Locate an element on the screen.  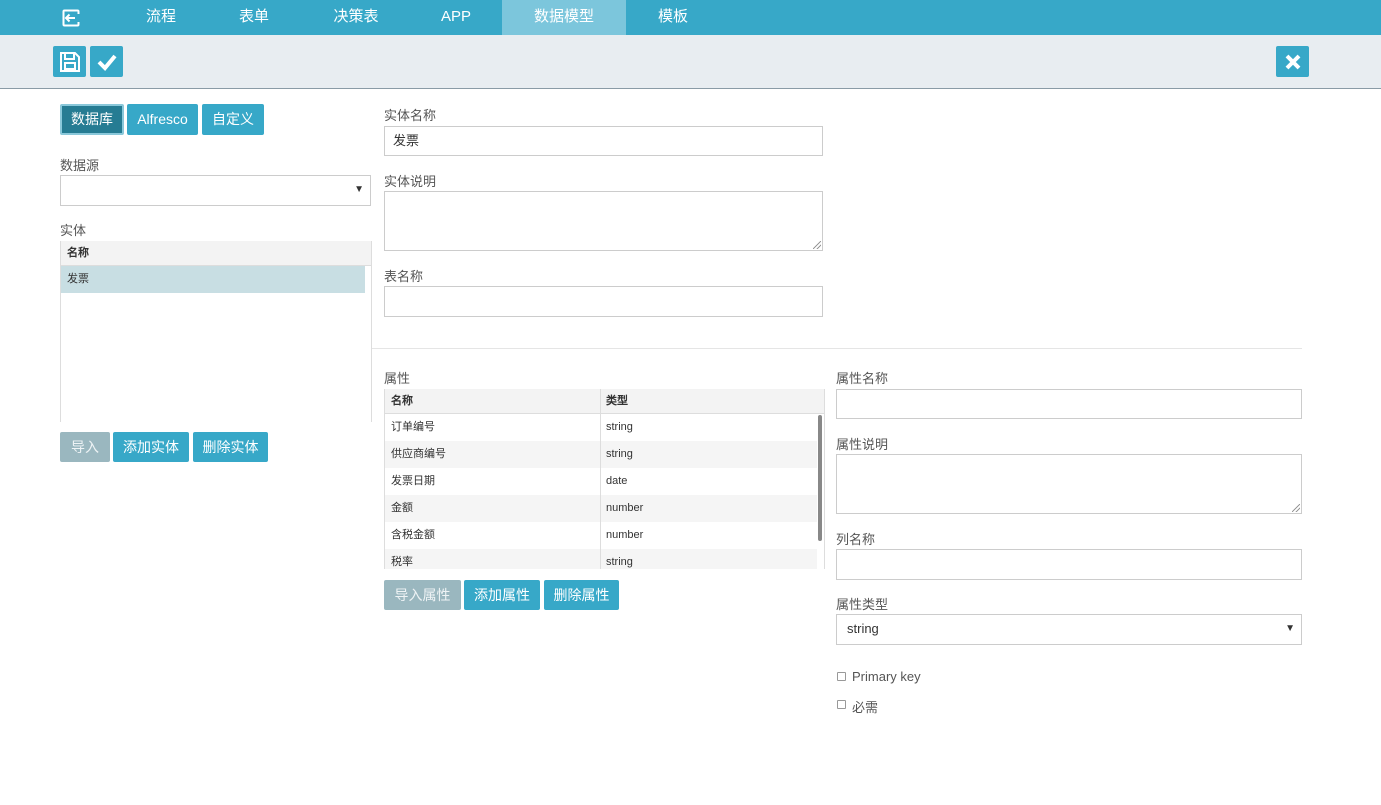
exit-icon is located at coordinates (71, 17).